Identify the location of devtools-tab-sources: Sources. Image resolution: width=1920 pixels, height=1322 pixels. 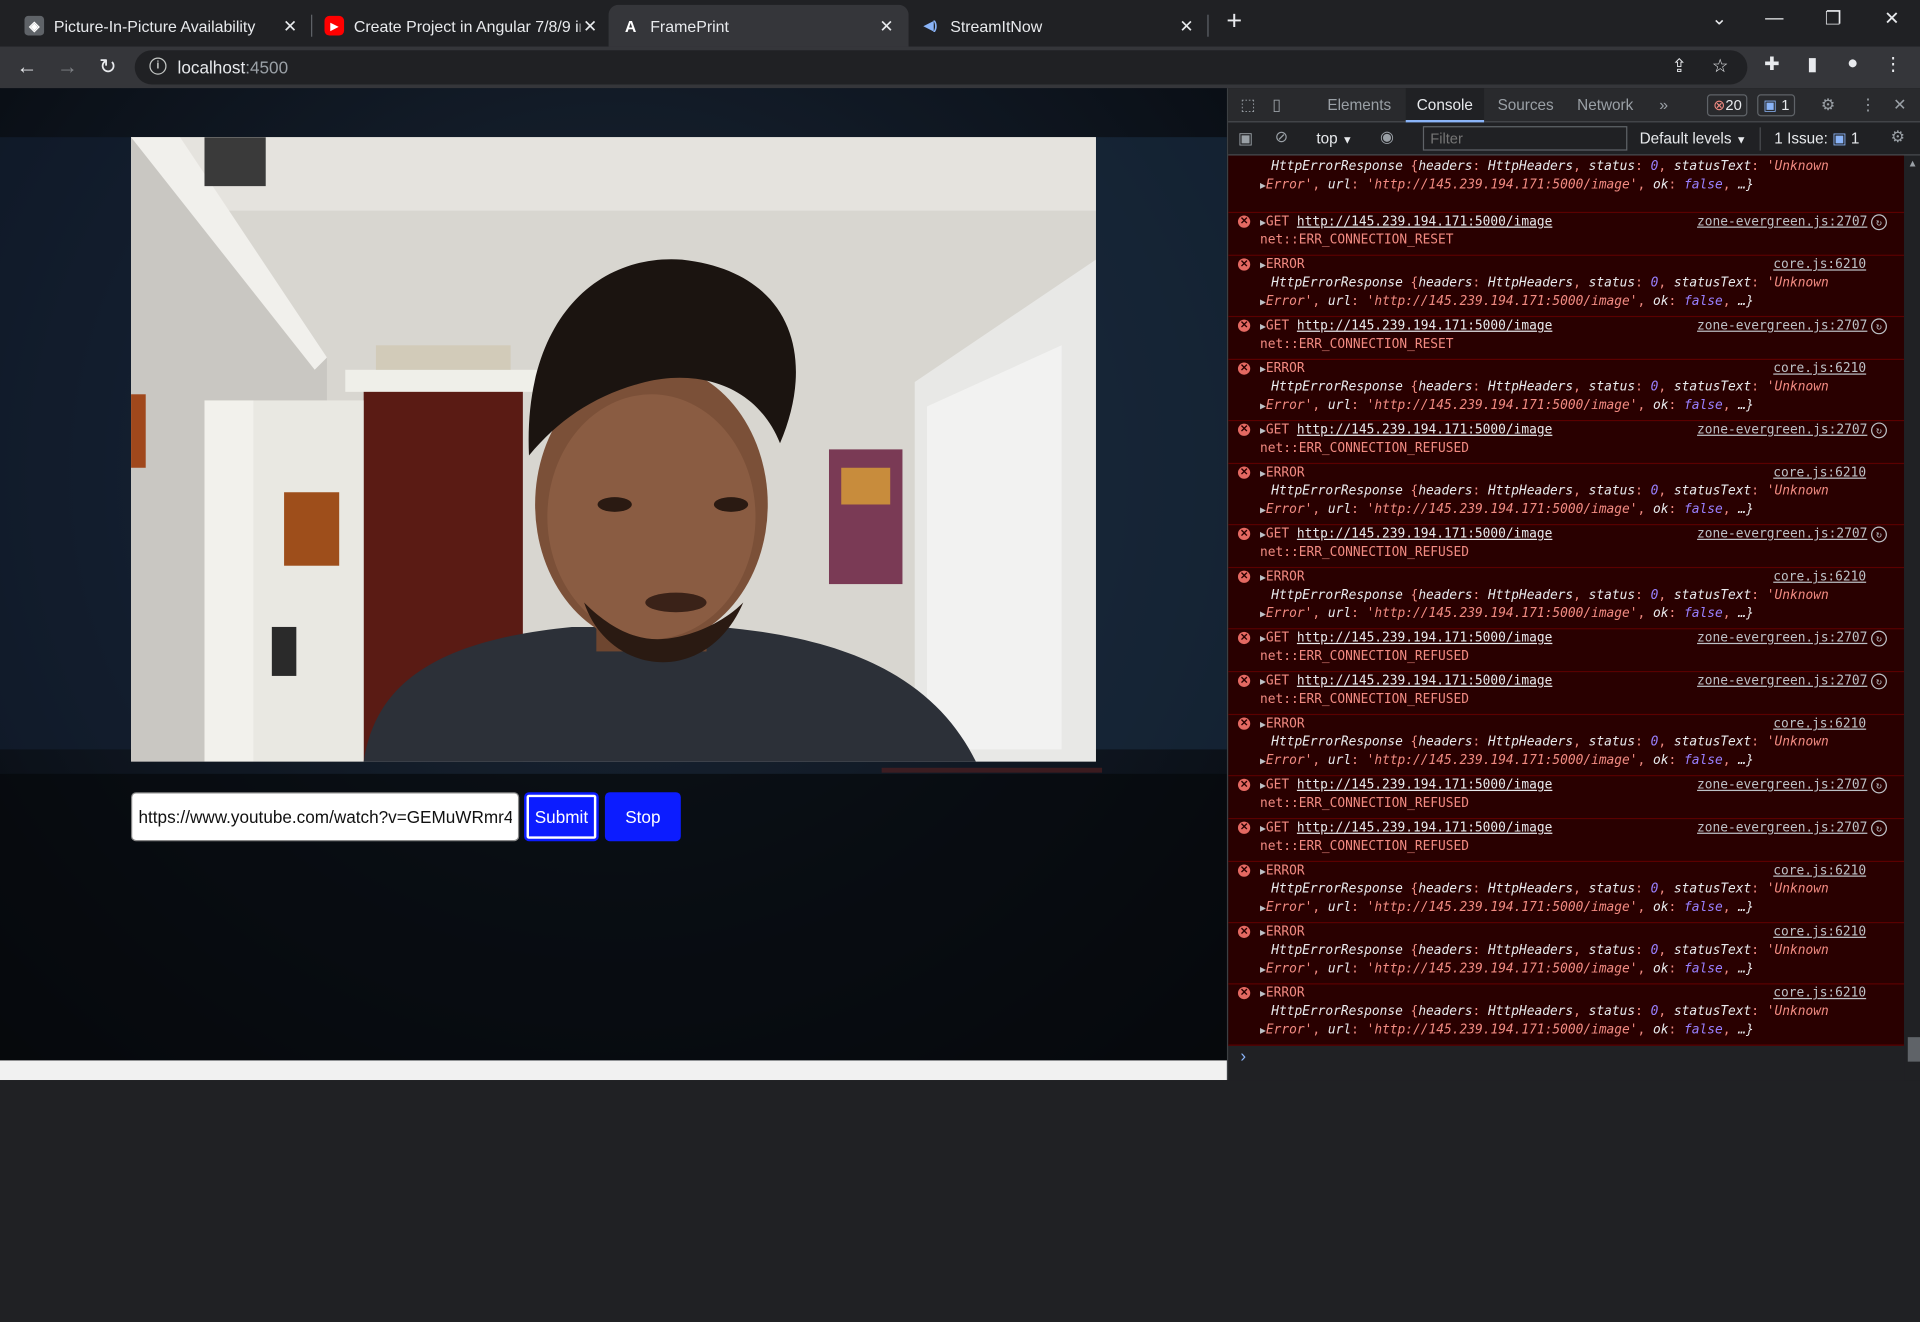
(1526, 105).